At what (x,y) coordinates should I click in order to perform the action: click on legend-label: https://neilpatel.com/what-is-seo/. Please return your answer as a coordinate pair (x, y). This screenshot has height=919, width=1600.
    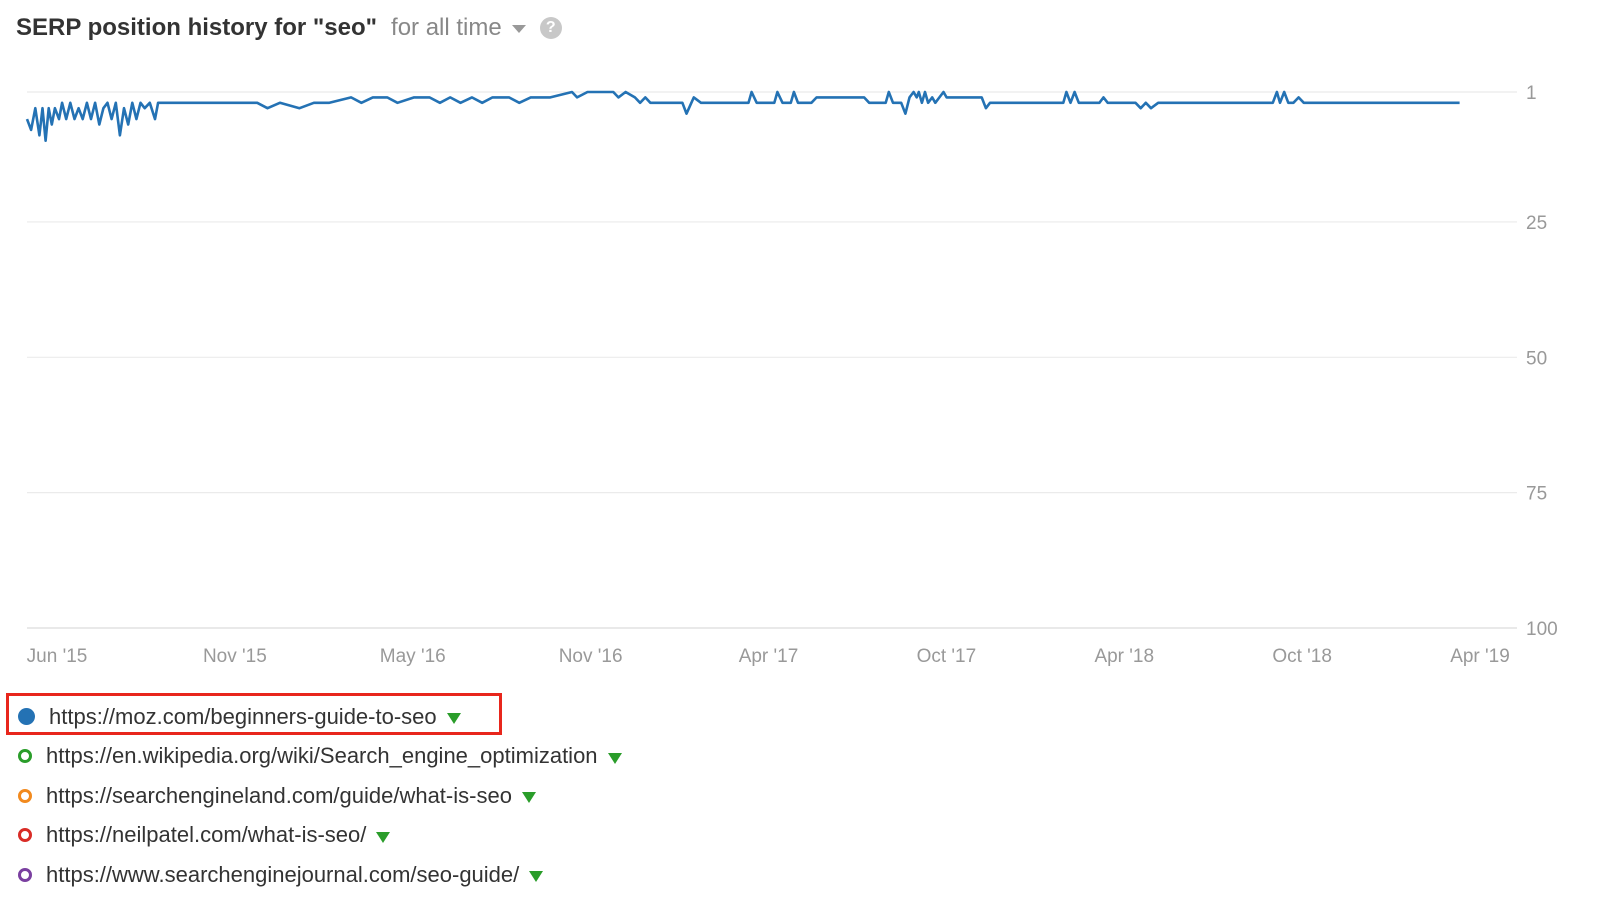
    Looking at the image, I should click on (206, 835).